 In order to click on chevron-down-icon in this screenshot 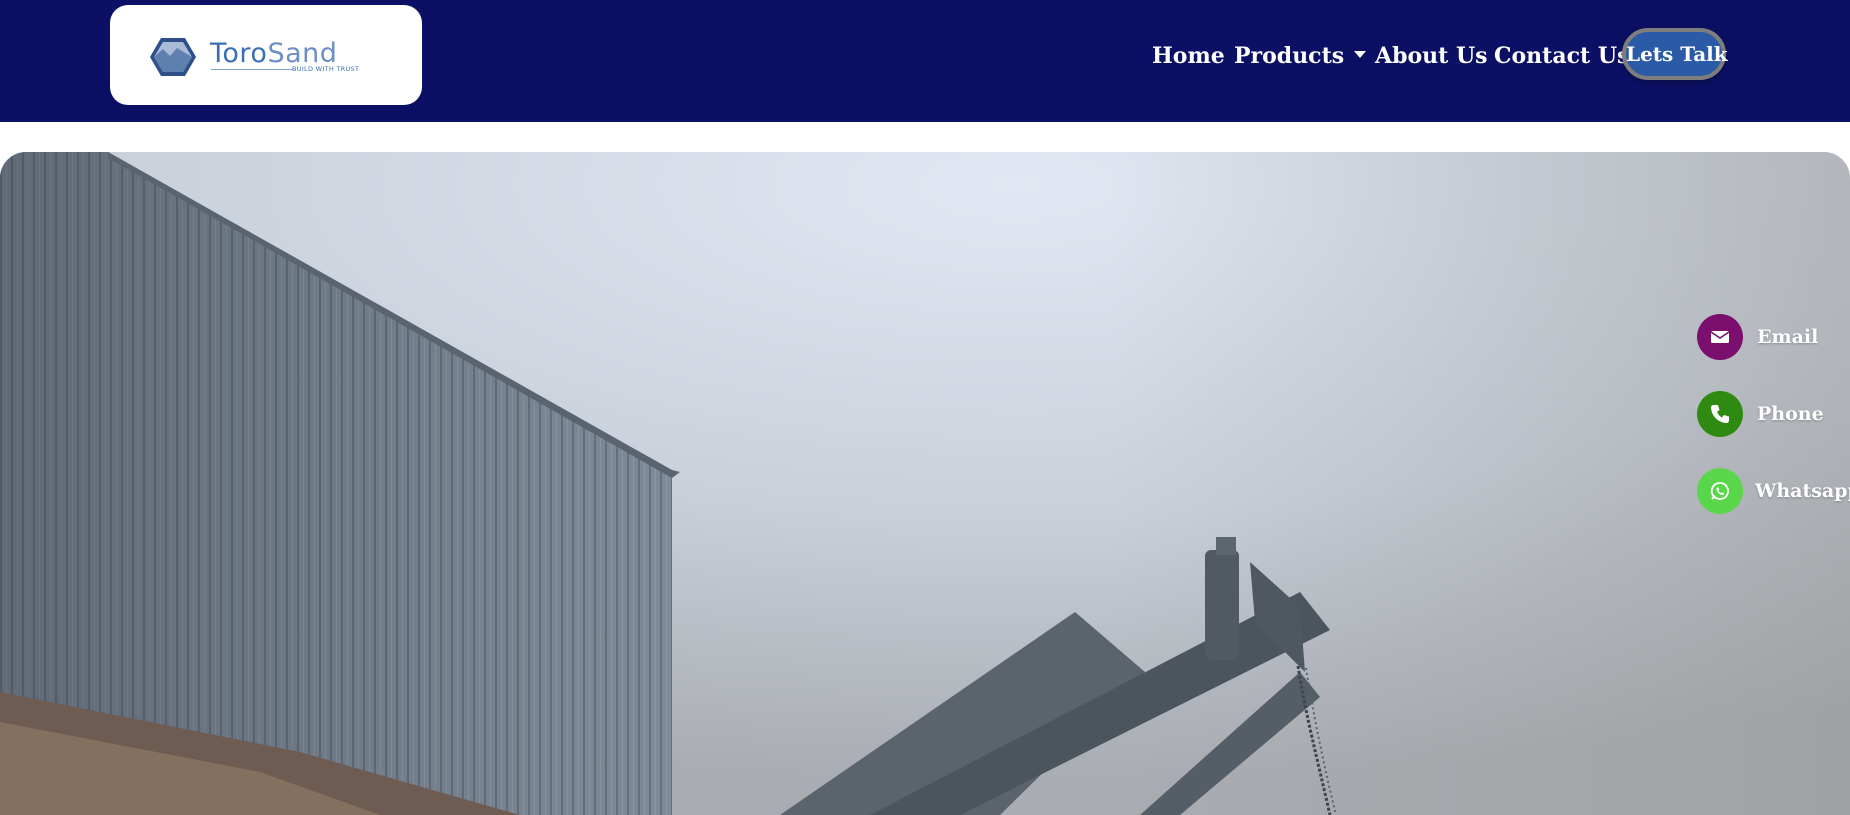, I will do `click(1360, 54)`.